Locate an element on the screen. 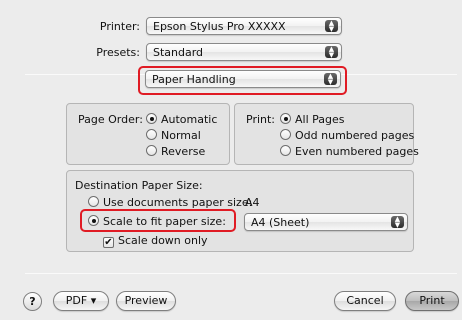  presets-value: Standard is located at coordinates (178, 52).